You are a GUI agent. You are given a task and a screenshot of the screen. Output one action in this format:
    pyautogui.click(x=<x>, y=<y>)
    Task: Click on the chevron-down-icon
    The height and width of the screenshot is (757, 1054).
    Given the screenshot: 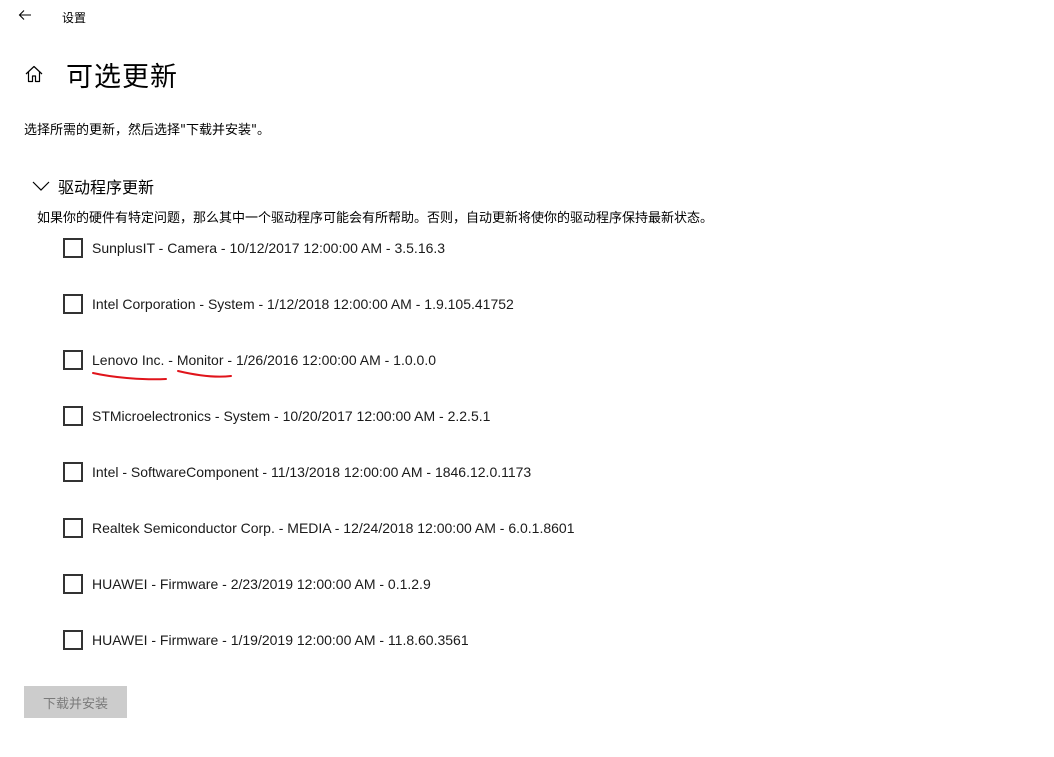 What is the action you would take?
    pyautogui.click(x=41, y=186)
    